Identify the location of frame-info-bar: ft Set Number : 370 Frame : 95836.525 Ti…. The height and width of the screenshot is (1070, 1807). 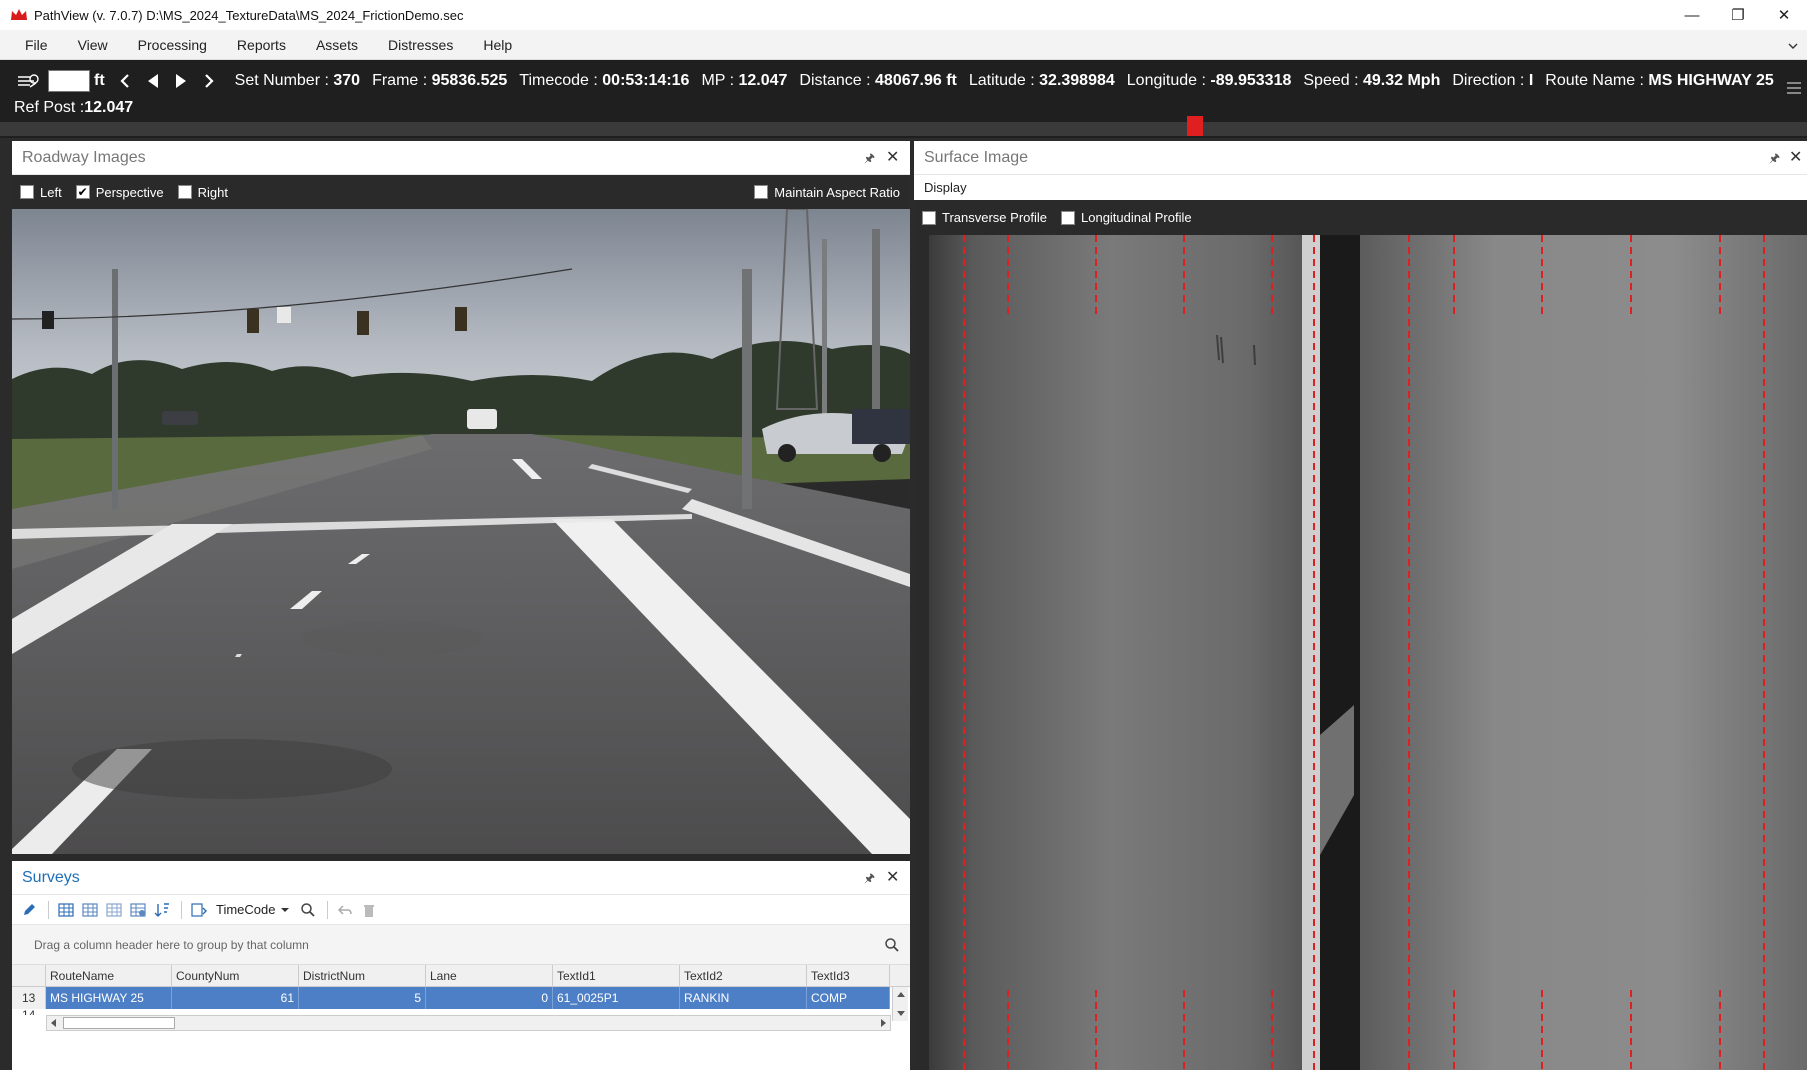
(903, 99).